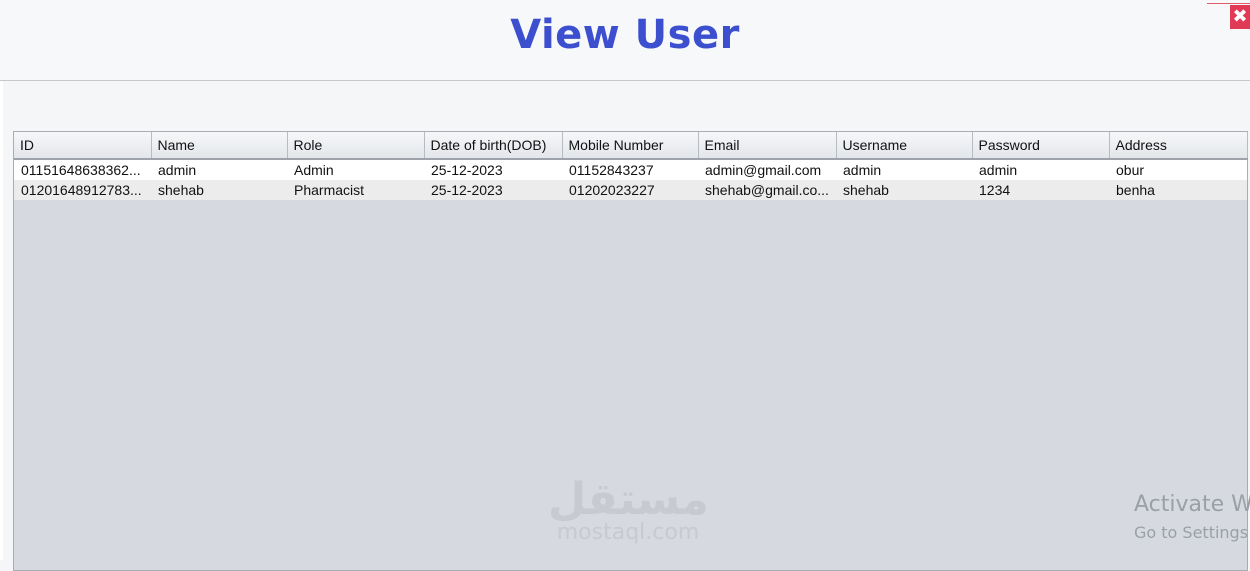  Describe the element at coordinates (493, 146) in the screenshot. I see `column-header-dob: Date of birth(DOB)` at that location.